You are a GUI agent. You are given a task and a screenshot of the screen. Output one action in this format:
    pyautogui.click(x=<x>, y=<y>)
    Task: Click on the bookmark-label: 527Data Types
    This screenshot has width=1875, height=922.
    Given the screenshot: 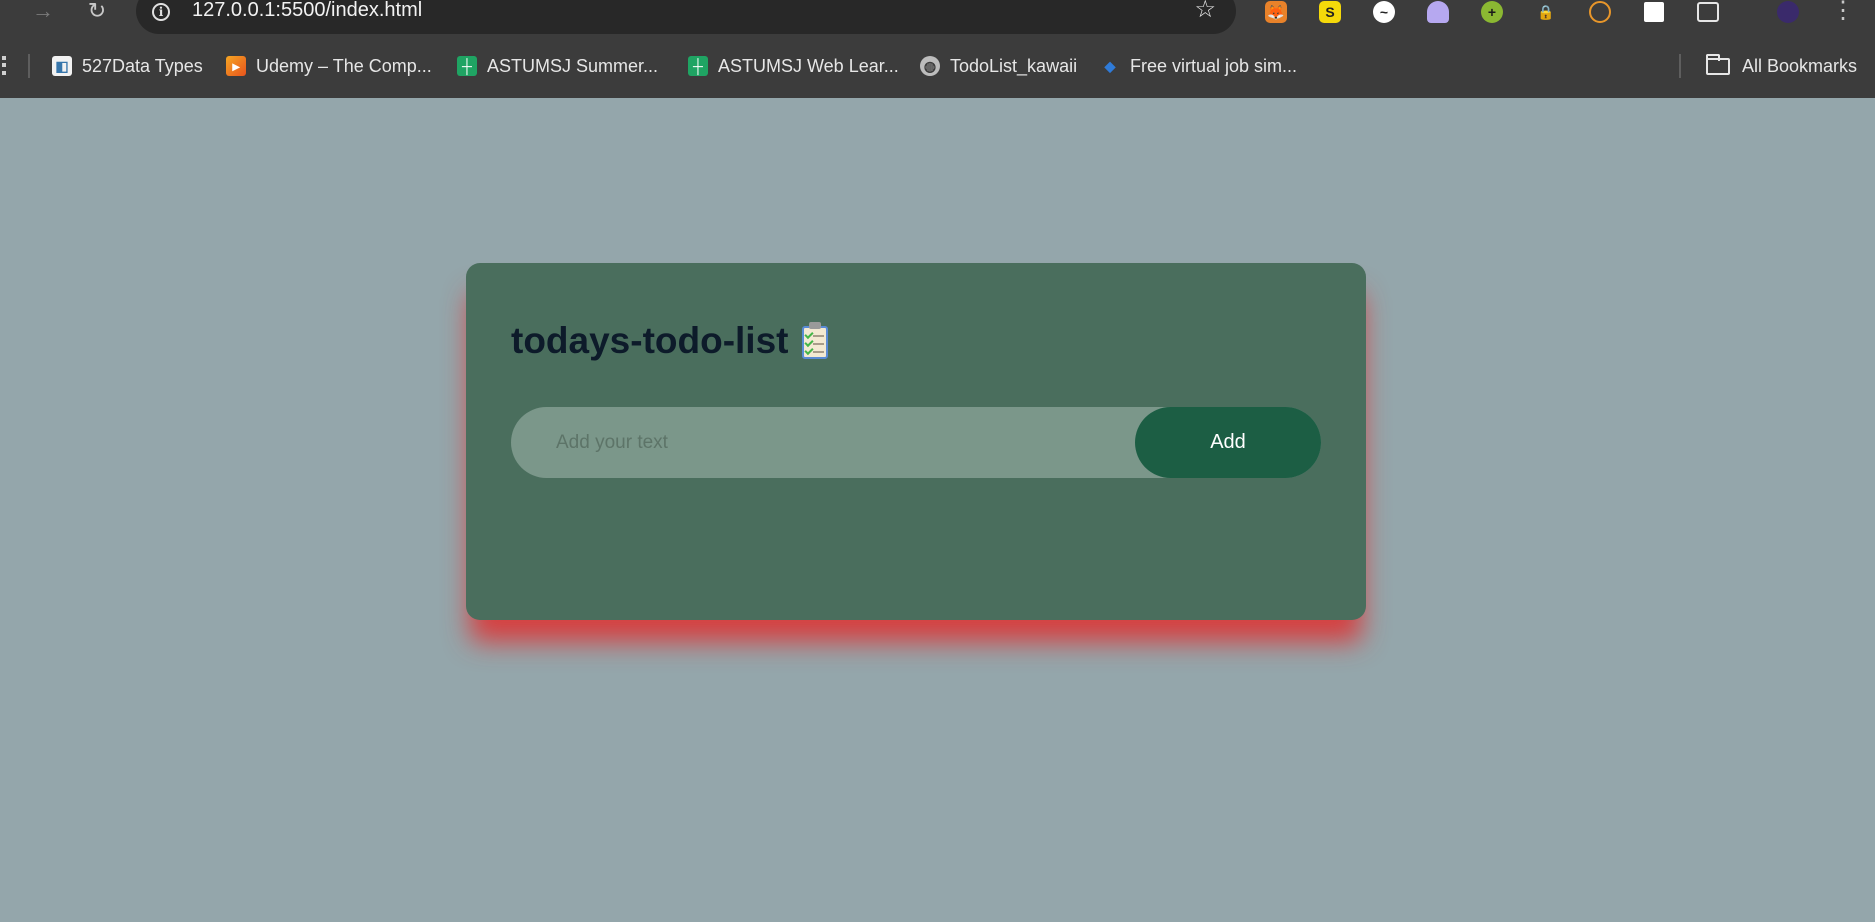 What is the action you would take?
    pyautogui.click(x=142, y=65)
    